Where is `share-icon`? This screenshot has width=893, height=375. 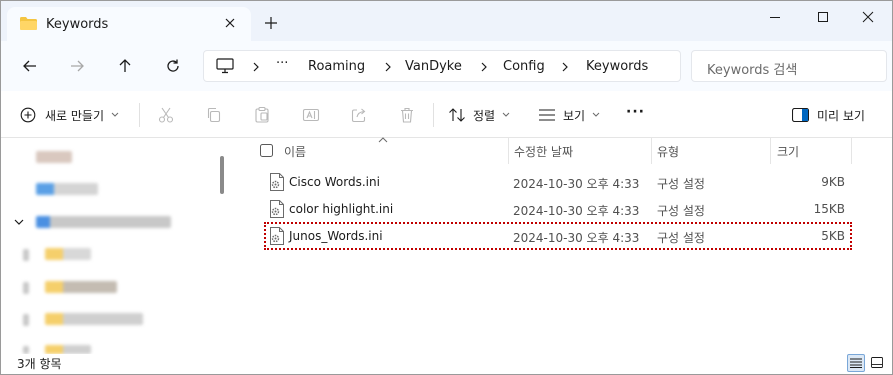
share-icon is located at coordinates (359, 115).